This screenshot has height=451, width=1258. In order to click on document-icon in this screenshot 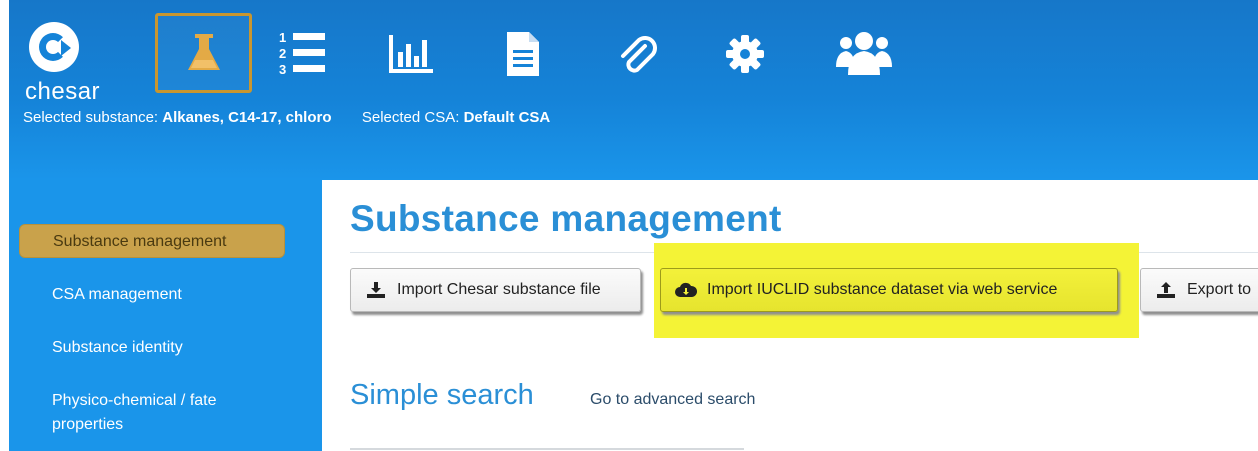, I will do `click(523, 54)`.